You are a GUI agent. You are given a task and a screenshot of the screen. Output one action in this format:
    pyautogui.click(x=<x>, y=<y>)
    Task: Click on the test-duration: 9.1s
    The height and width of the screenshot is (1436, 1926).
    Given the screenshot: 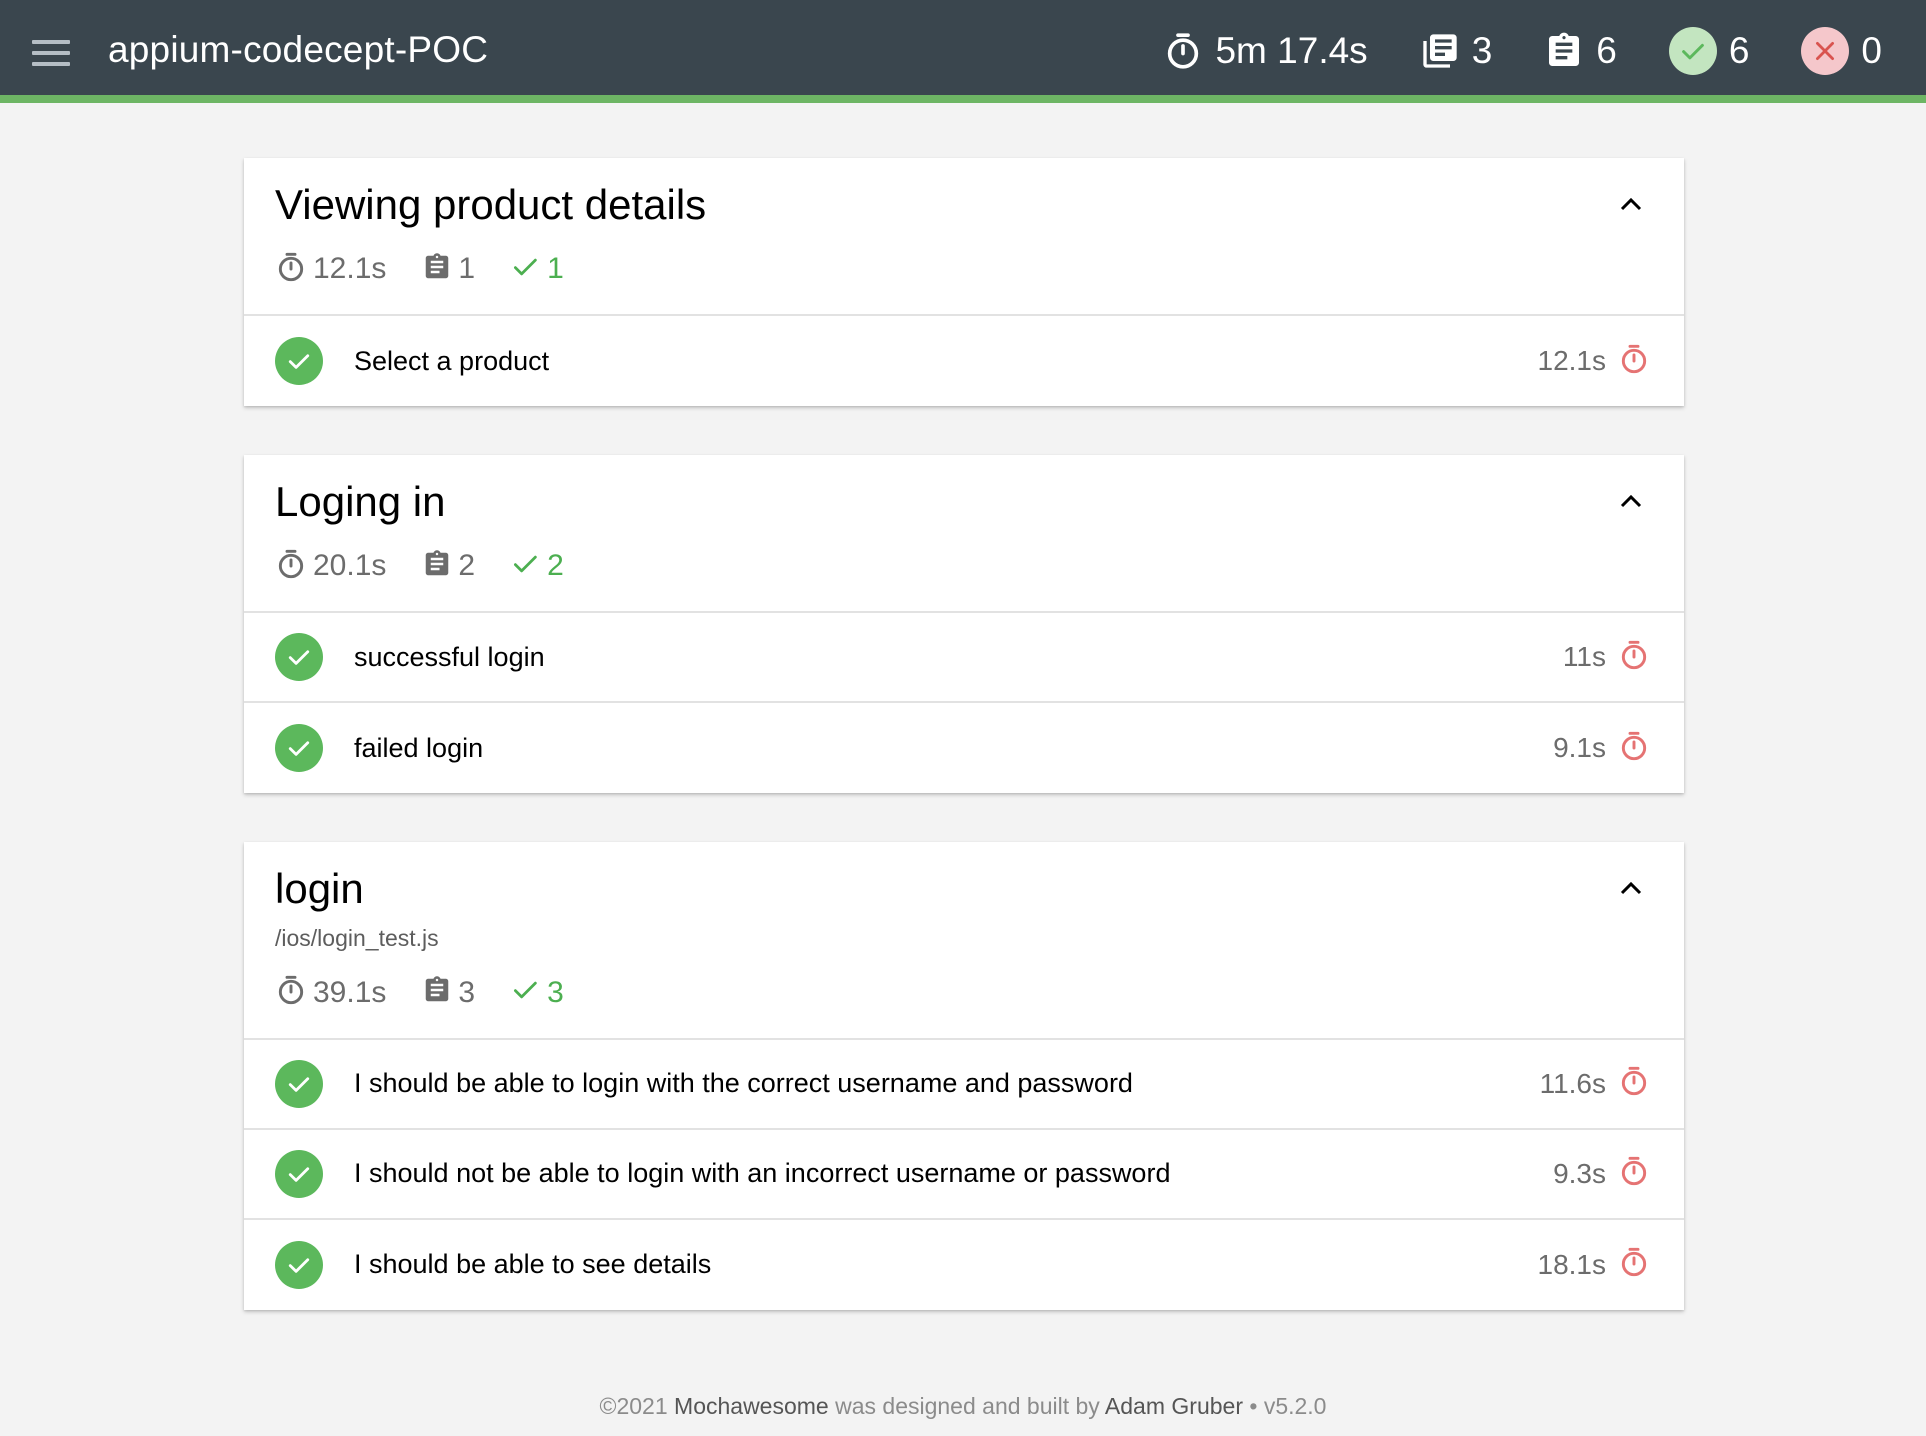 What is the action you would take?
    pyautogui.click(x=1579, y=748)
    